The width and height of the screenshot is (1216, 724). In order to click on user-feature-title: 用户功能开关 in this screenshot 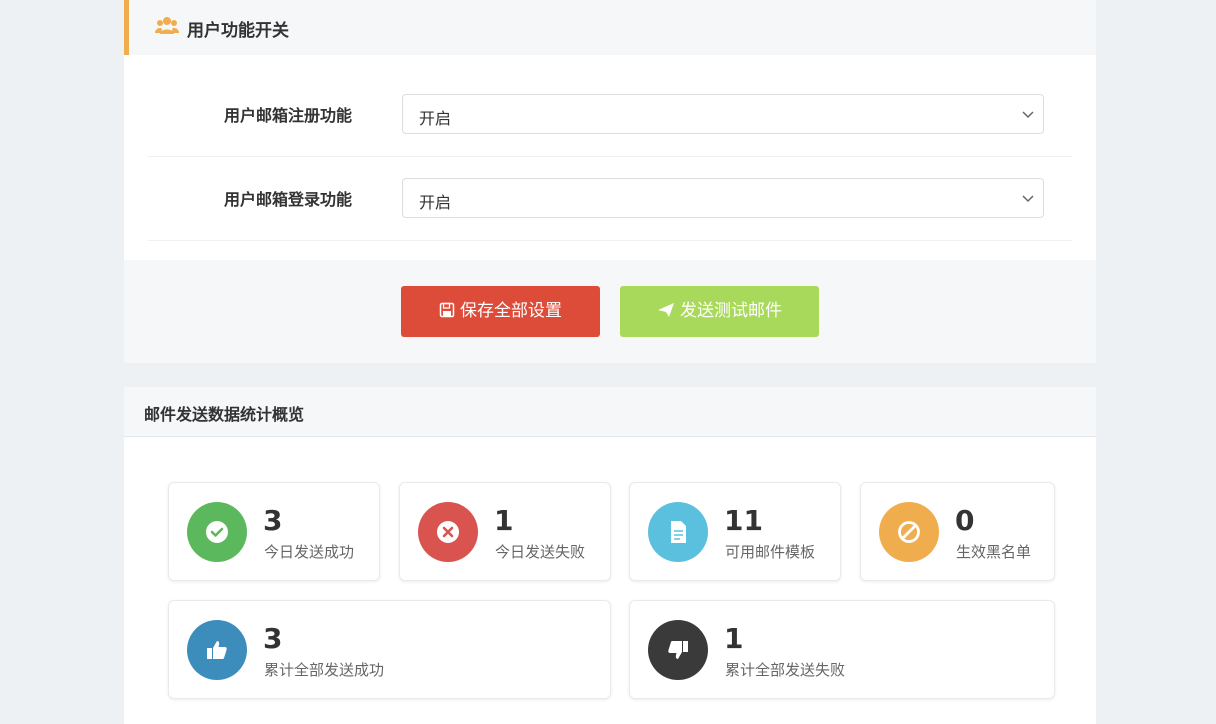, I will do `click(238, 31)`.